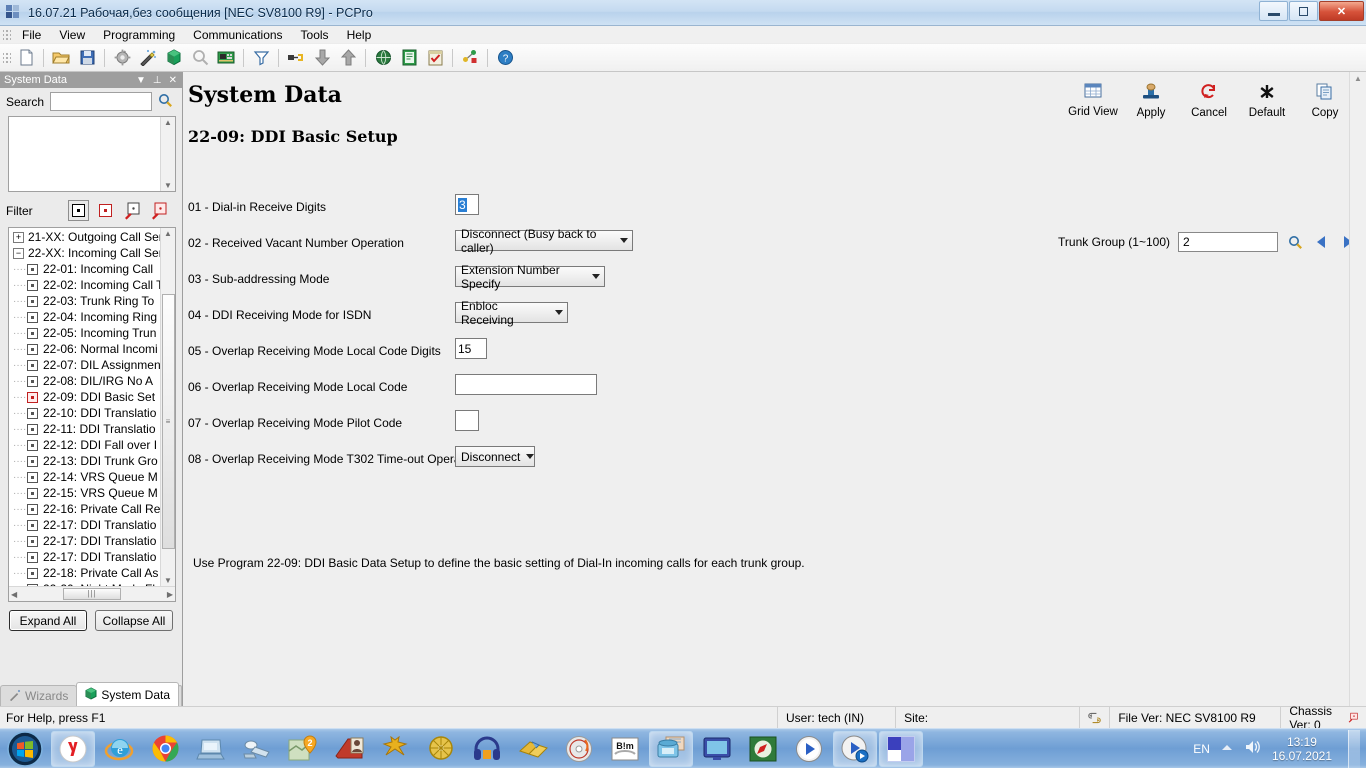  Describe the element at coordinates (139, 35) in the screenshot. I see `menu-item-programming: Programming` at that location.